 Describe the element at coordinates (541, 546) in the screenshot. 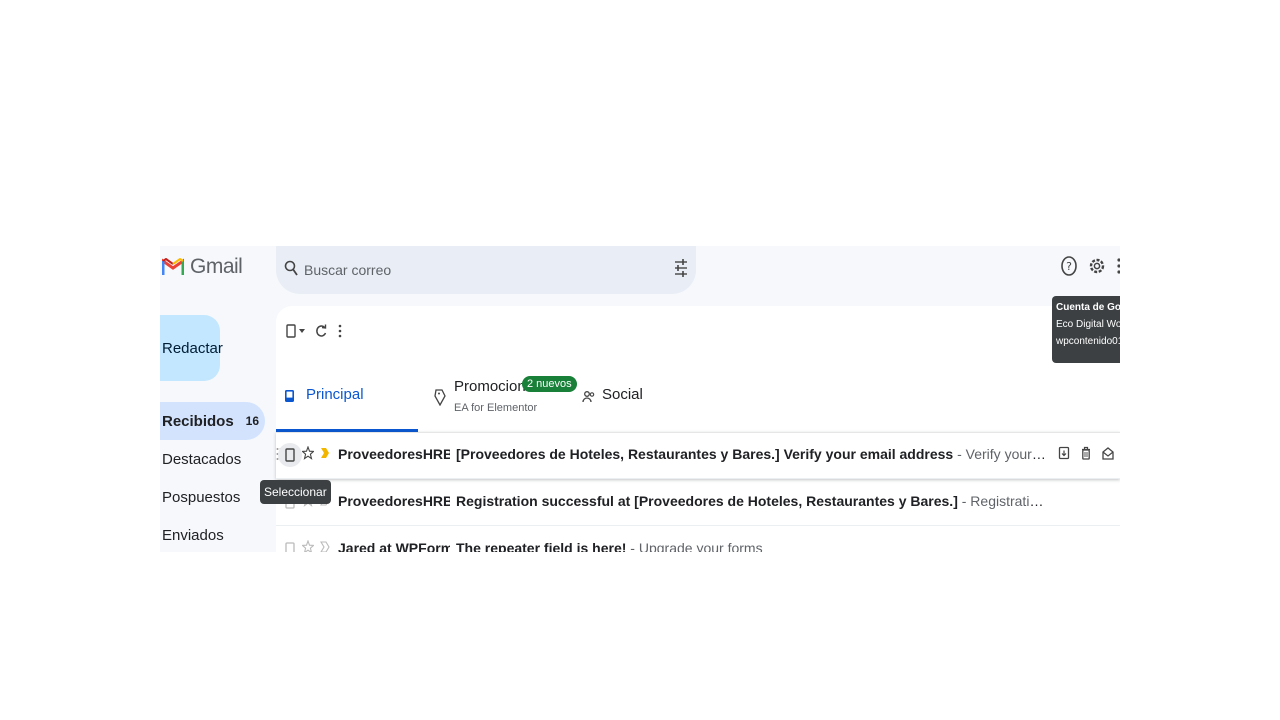

I see `email-subject: The repeater field is here!` at that location.